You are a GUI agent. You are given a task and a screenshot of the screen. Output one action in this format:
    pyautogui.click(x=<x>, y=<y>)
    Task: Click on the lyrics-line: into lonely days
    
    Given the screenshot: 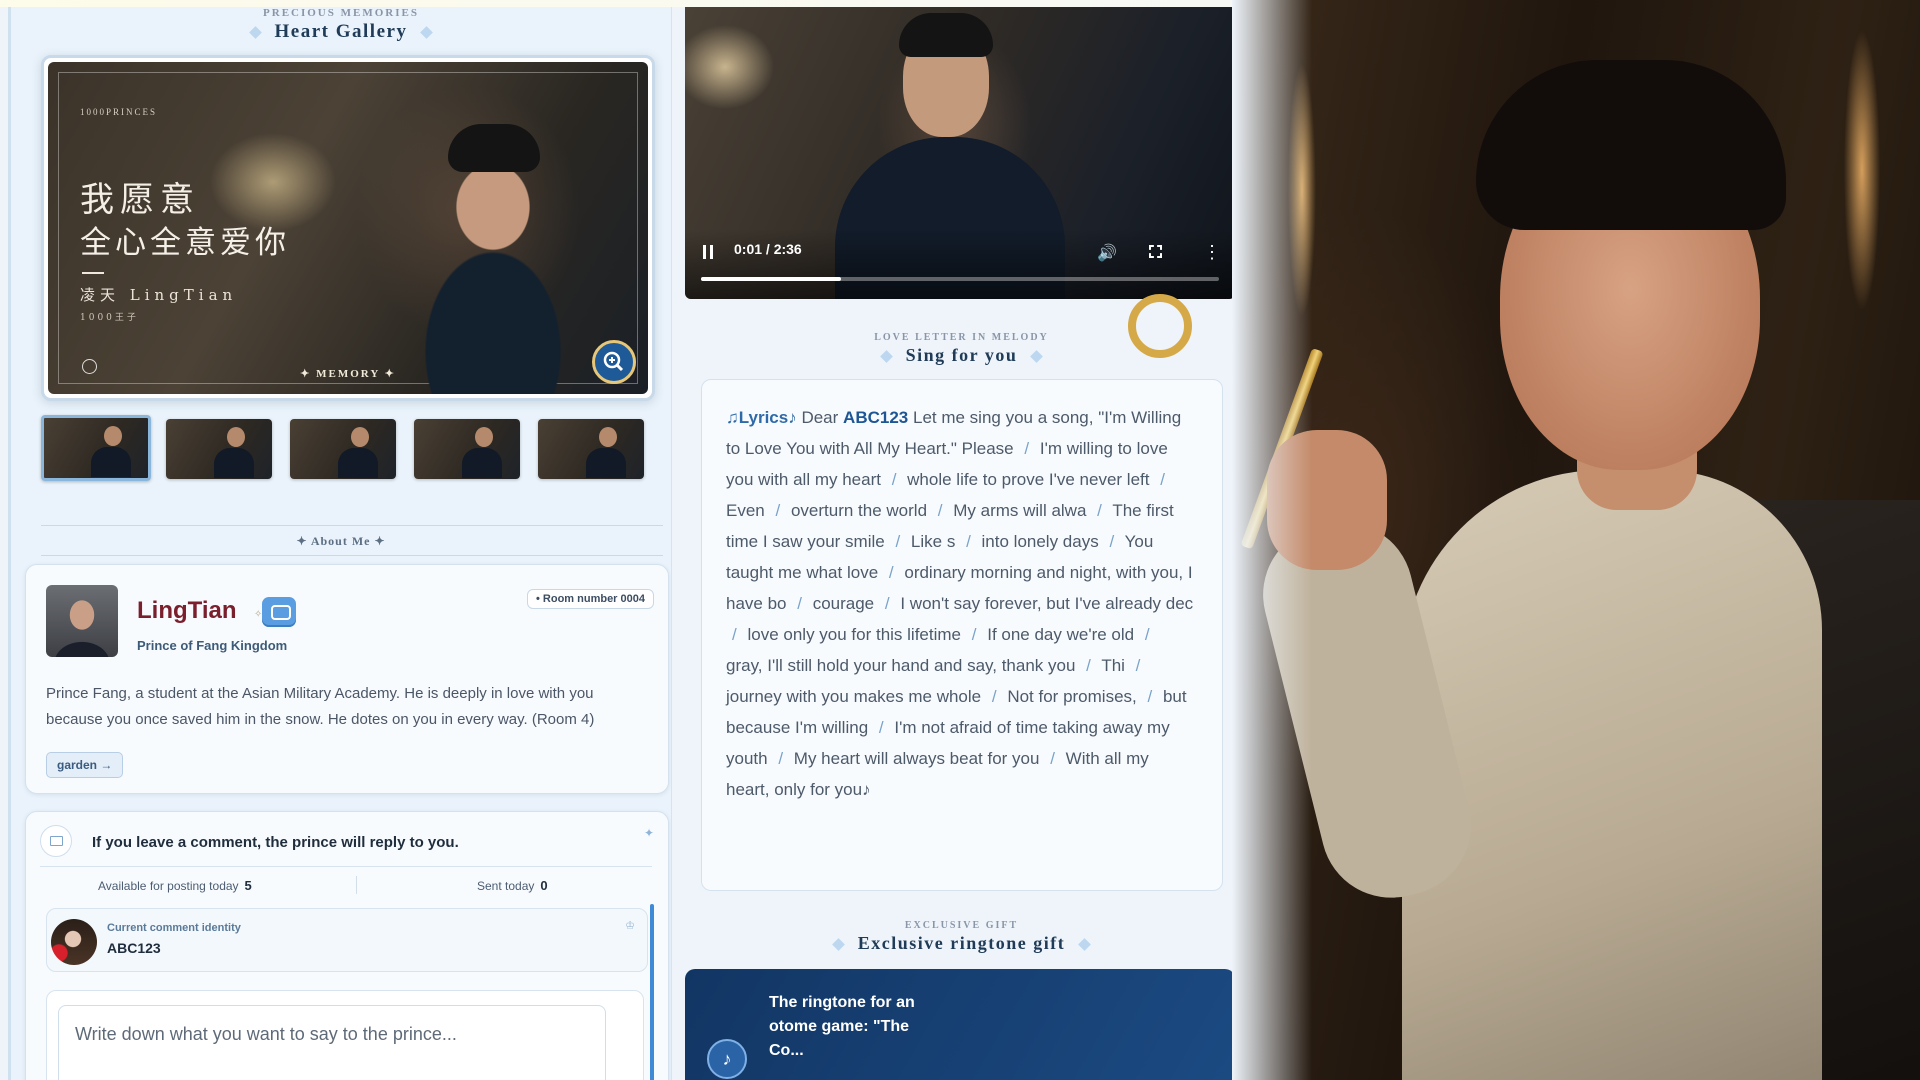 What is the action you would take?
    pyautogui.click(x=1040, y=541)
    